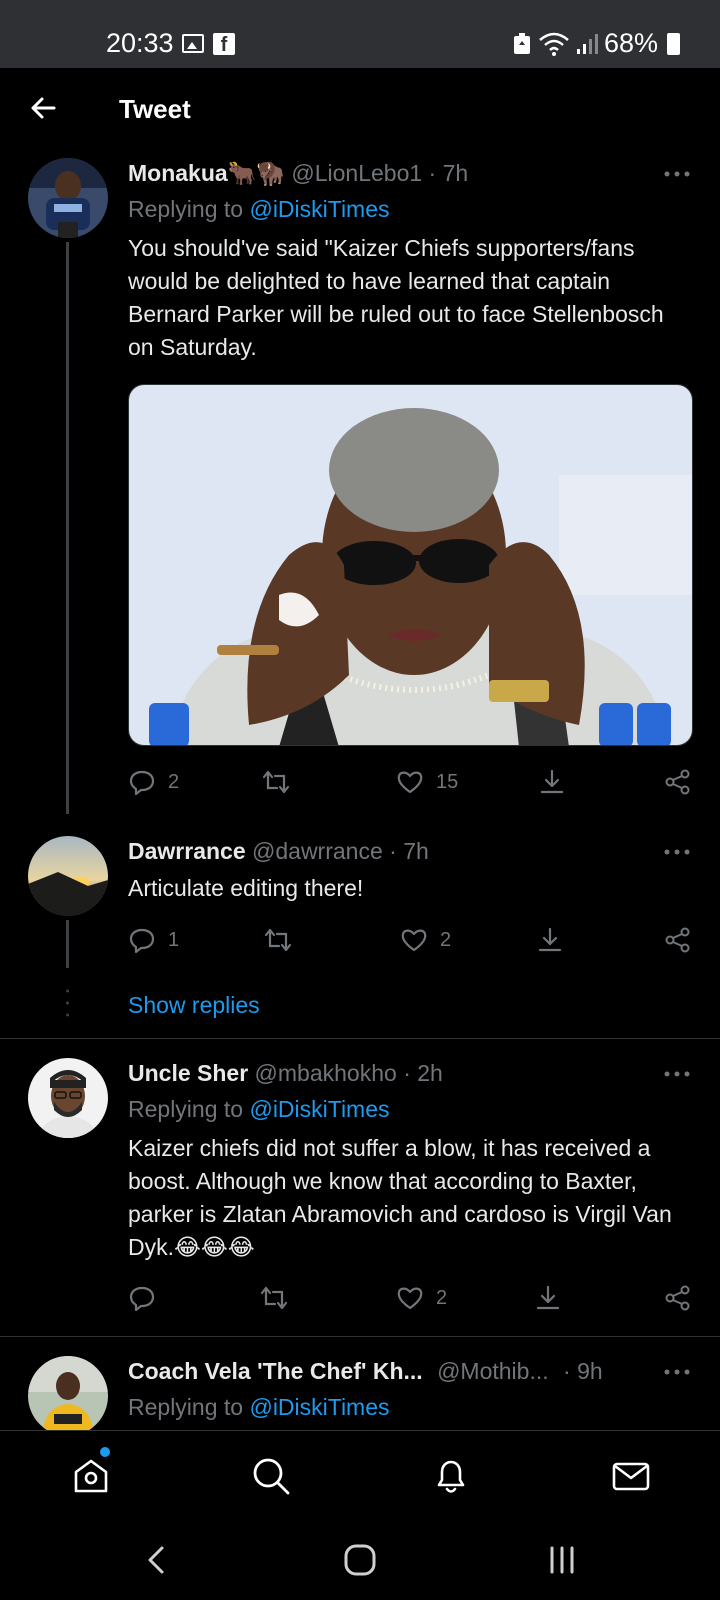 The image size is (720, 1600). What do you see at coordinates (451, 1476) in the screenshot?
I see `notifications-icon` at bounding box center [451, 1476].